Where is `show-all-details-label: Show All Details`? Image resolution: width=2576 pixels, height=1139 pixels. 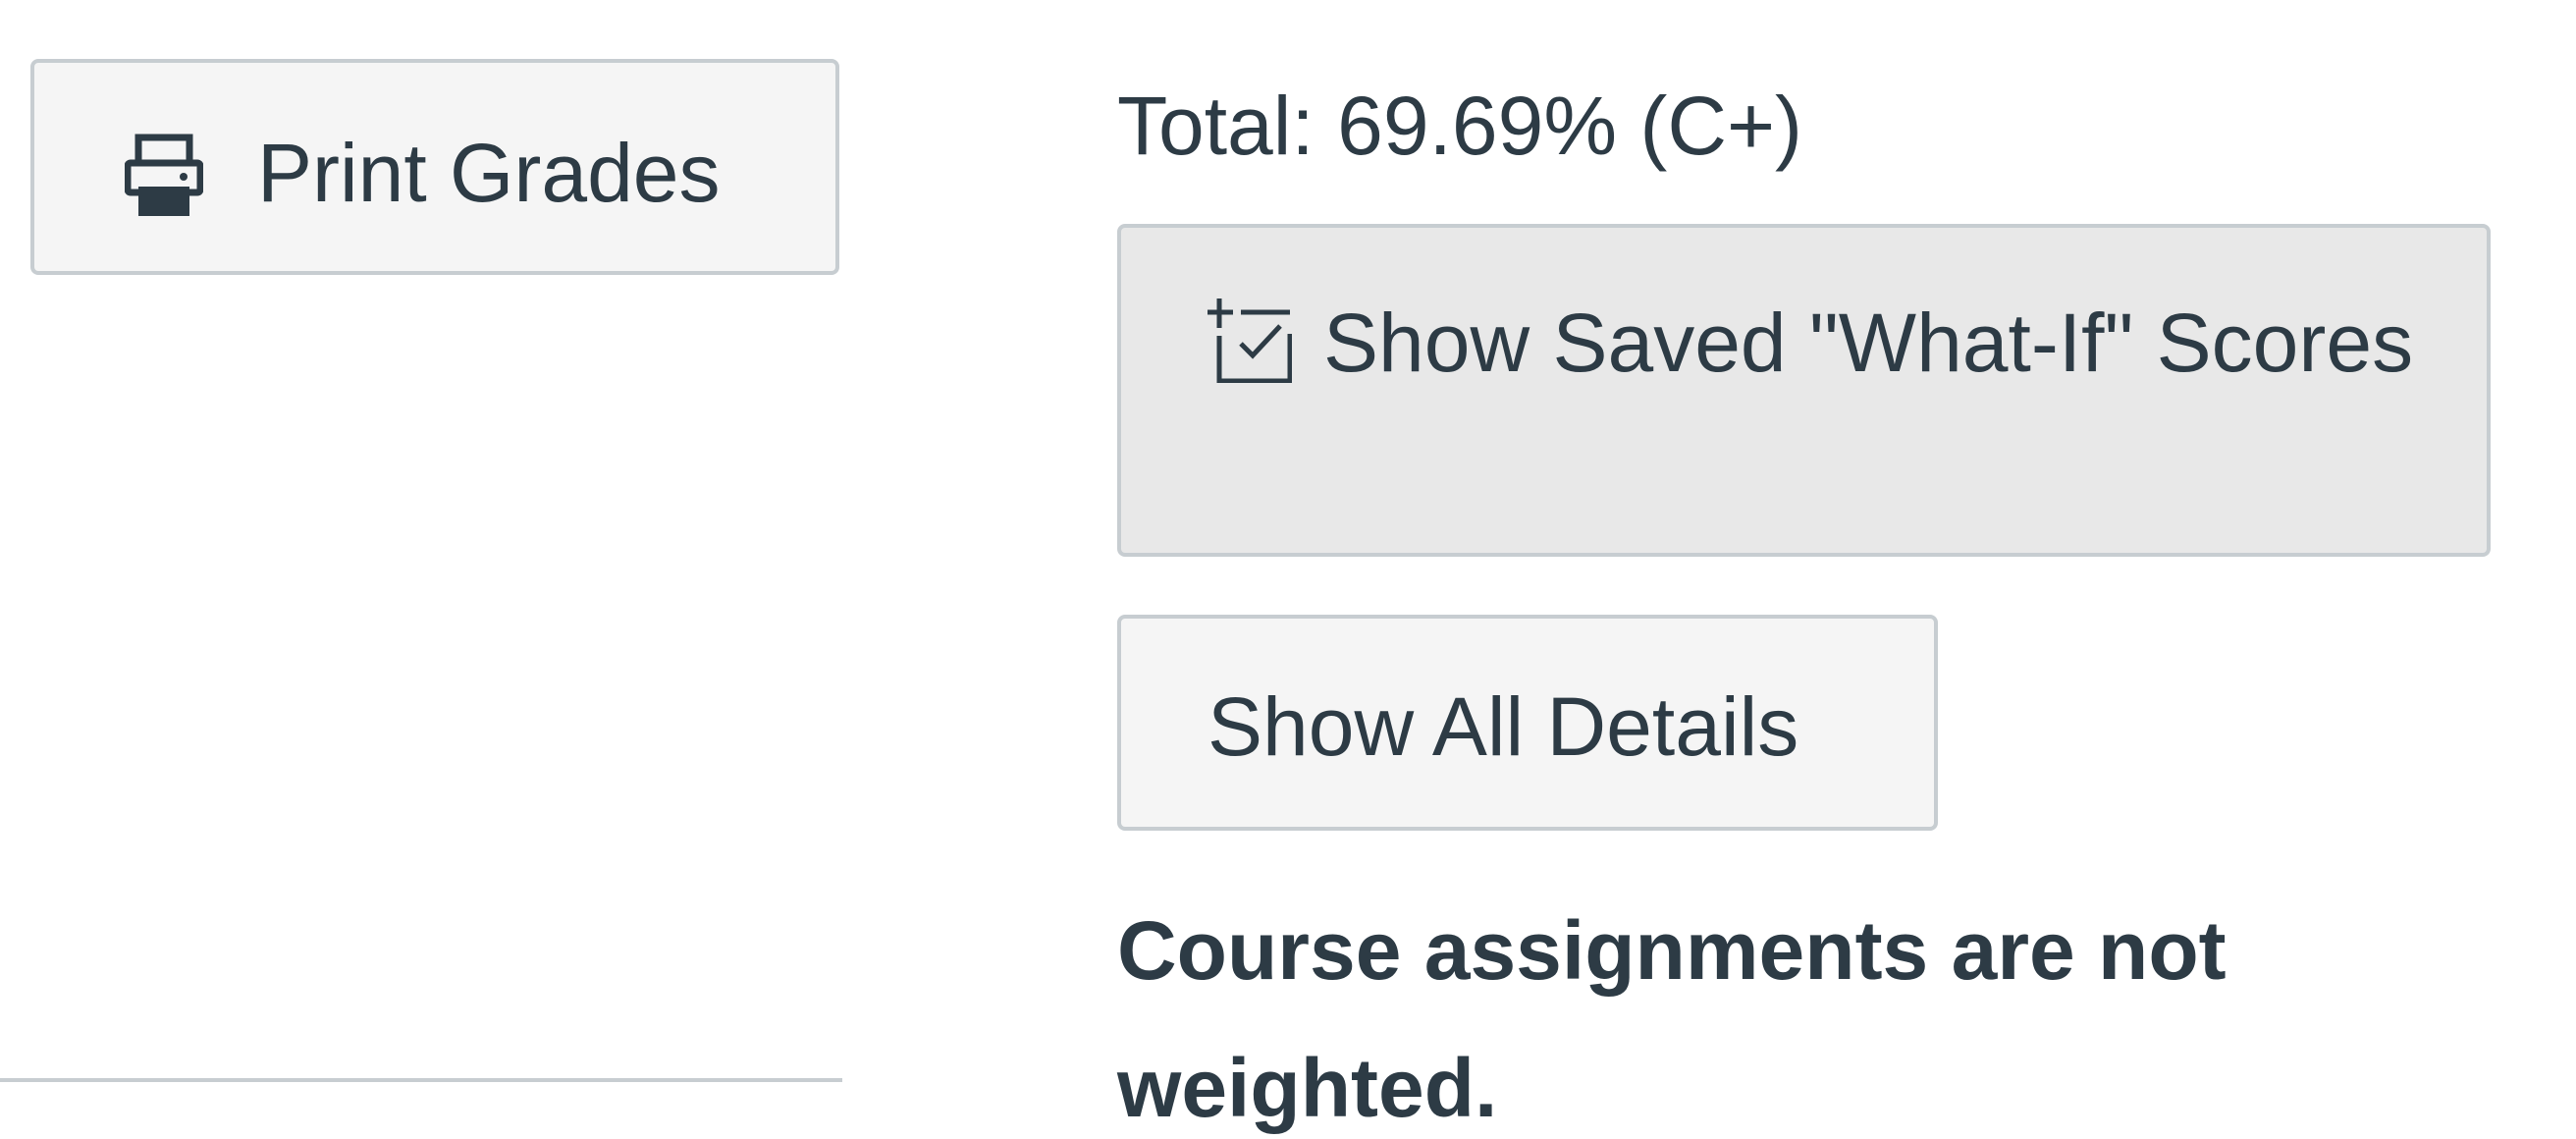 show-all-details-label: Show All Details is located at coordinates (1503, 726).